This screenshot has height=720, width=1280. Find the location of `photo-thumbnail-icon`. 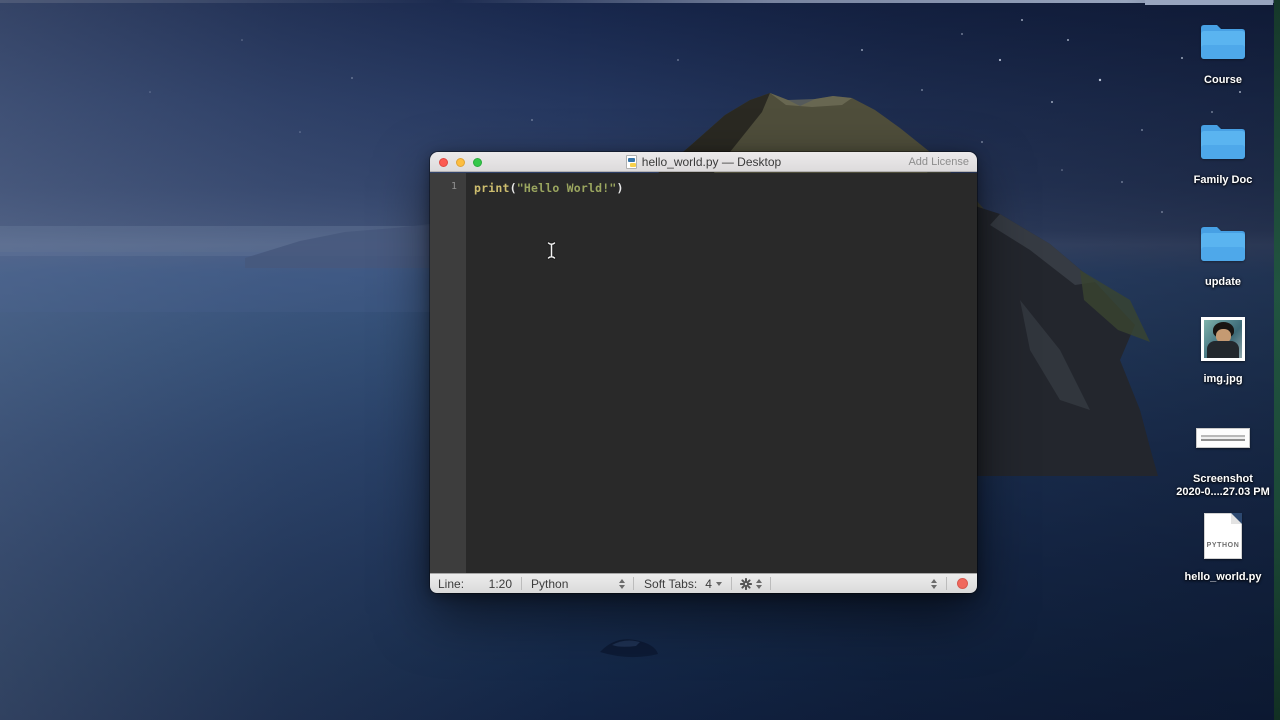

photo-thumbnail-icon is located at coordinates (1223, 339).